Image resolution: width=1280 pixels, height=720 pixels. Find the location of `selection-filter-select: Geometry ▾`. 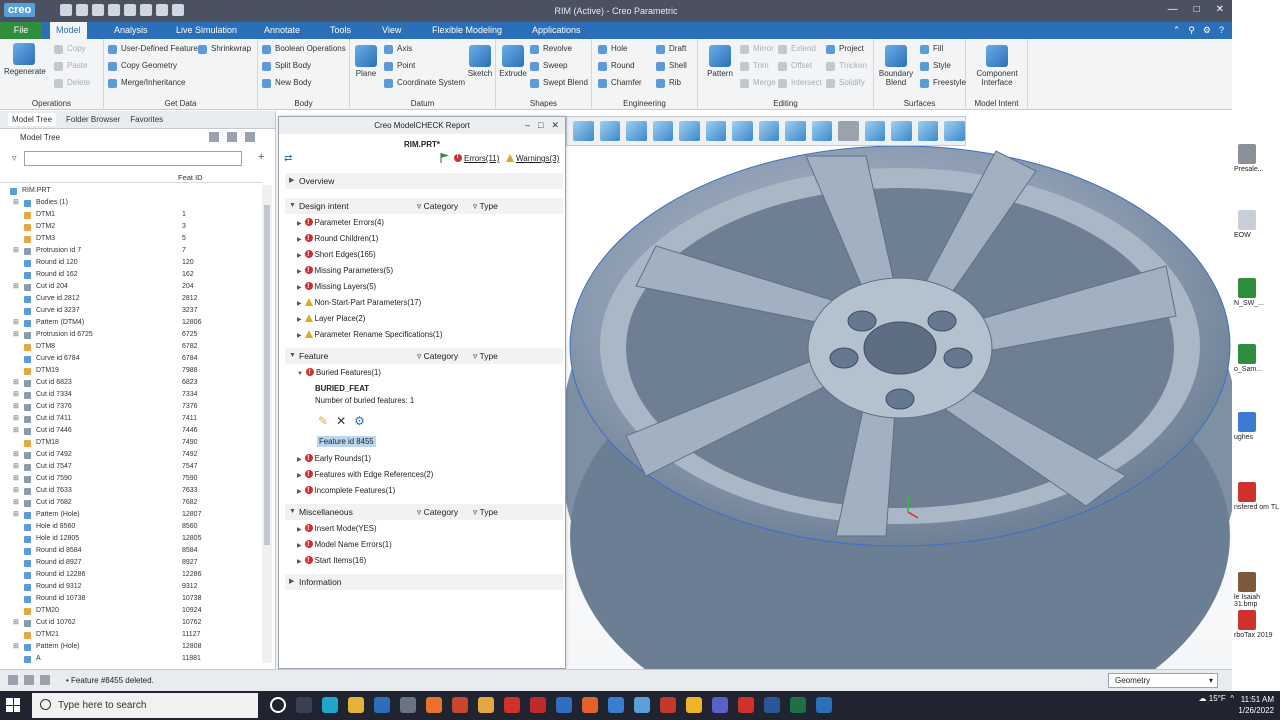

selection-filter-select: Geometry ▾ is located at coordinates (1163, 680).